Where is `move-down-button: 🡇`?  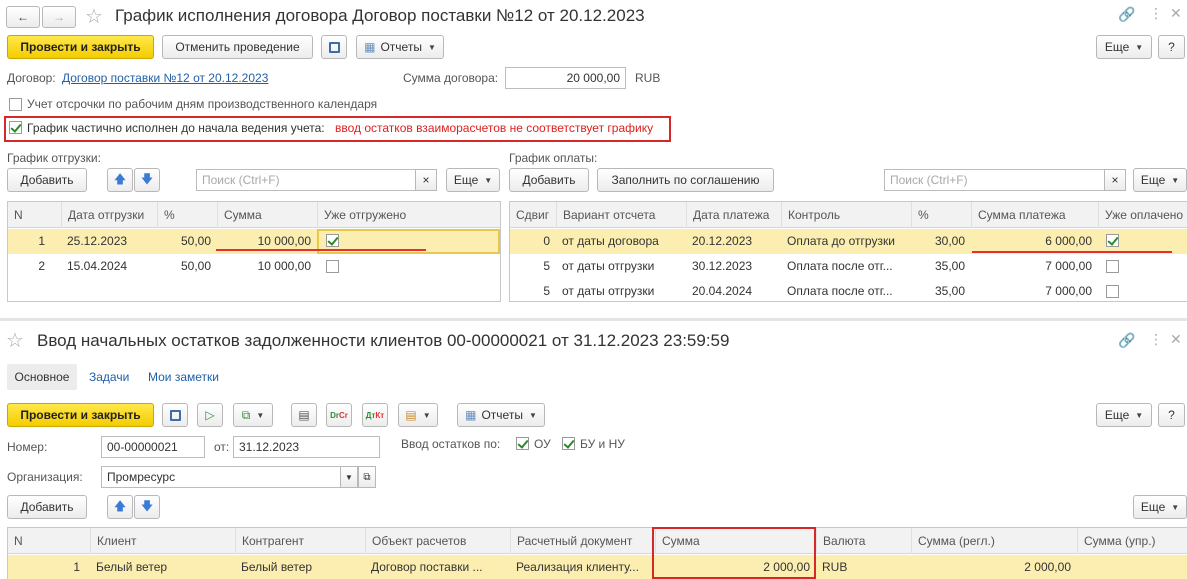
move-down-button: 🡇 is located at coordinates (147, 507).